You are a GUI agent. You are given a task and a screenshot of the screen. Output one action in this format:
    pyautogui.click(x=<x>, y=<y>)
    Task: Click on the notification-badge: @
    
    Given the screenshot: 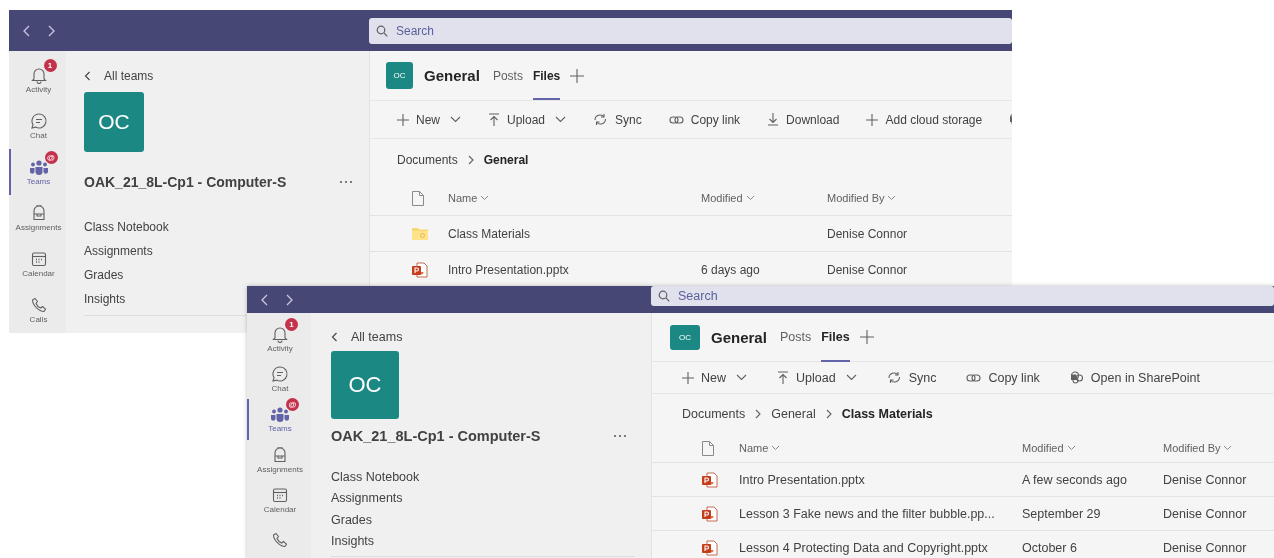 What is the action you would take?
    pyautogui.click(x=51, y=157)
    